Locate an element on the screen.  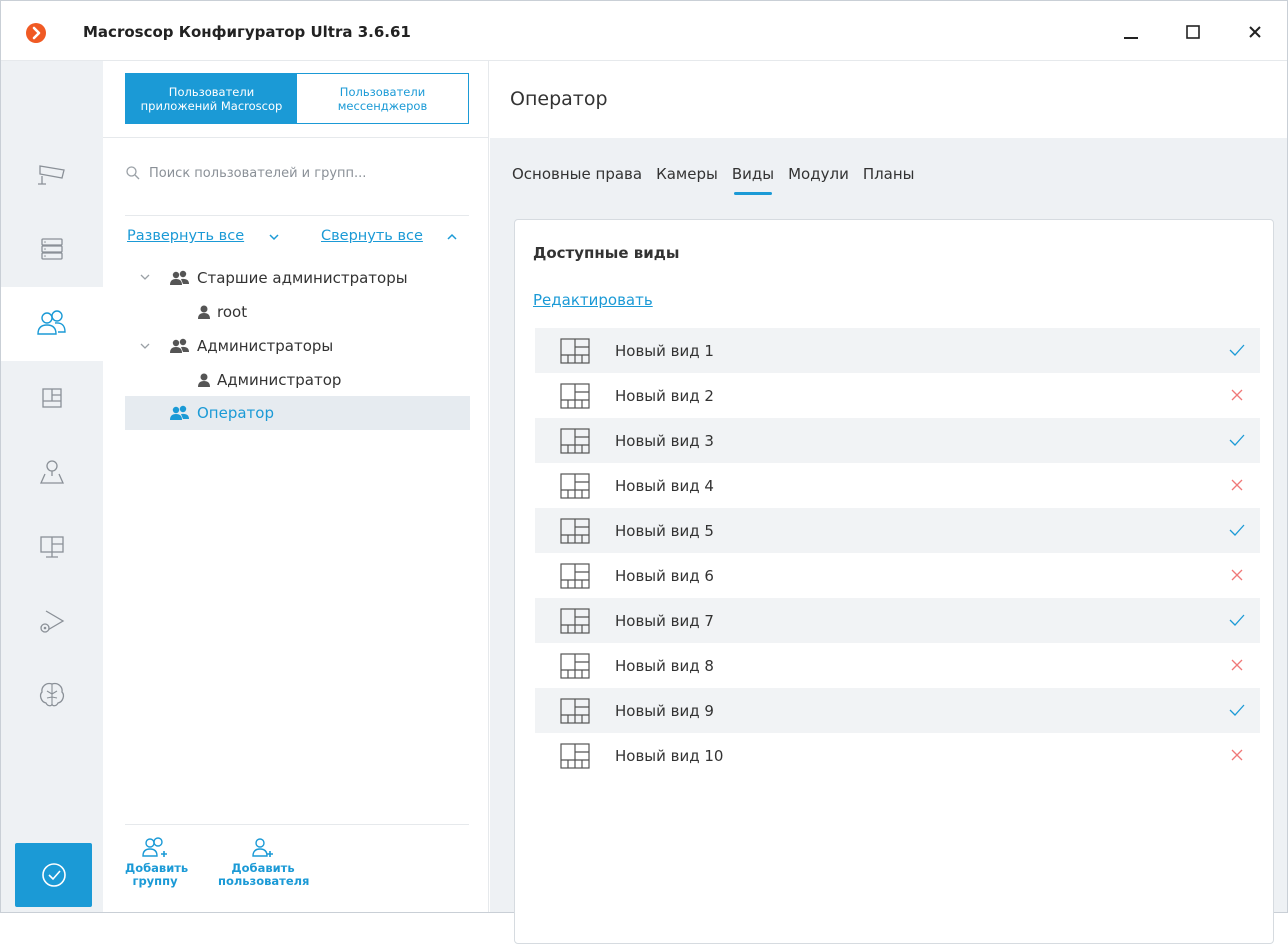
search-icon is located at coordinates (133, 173).